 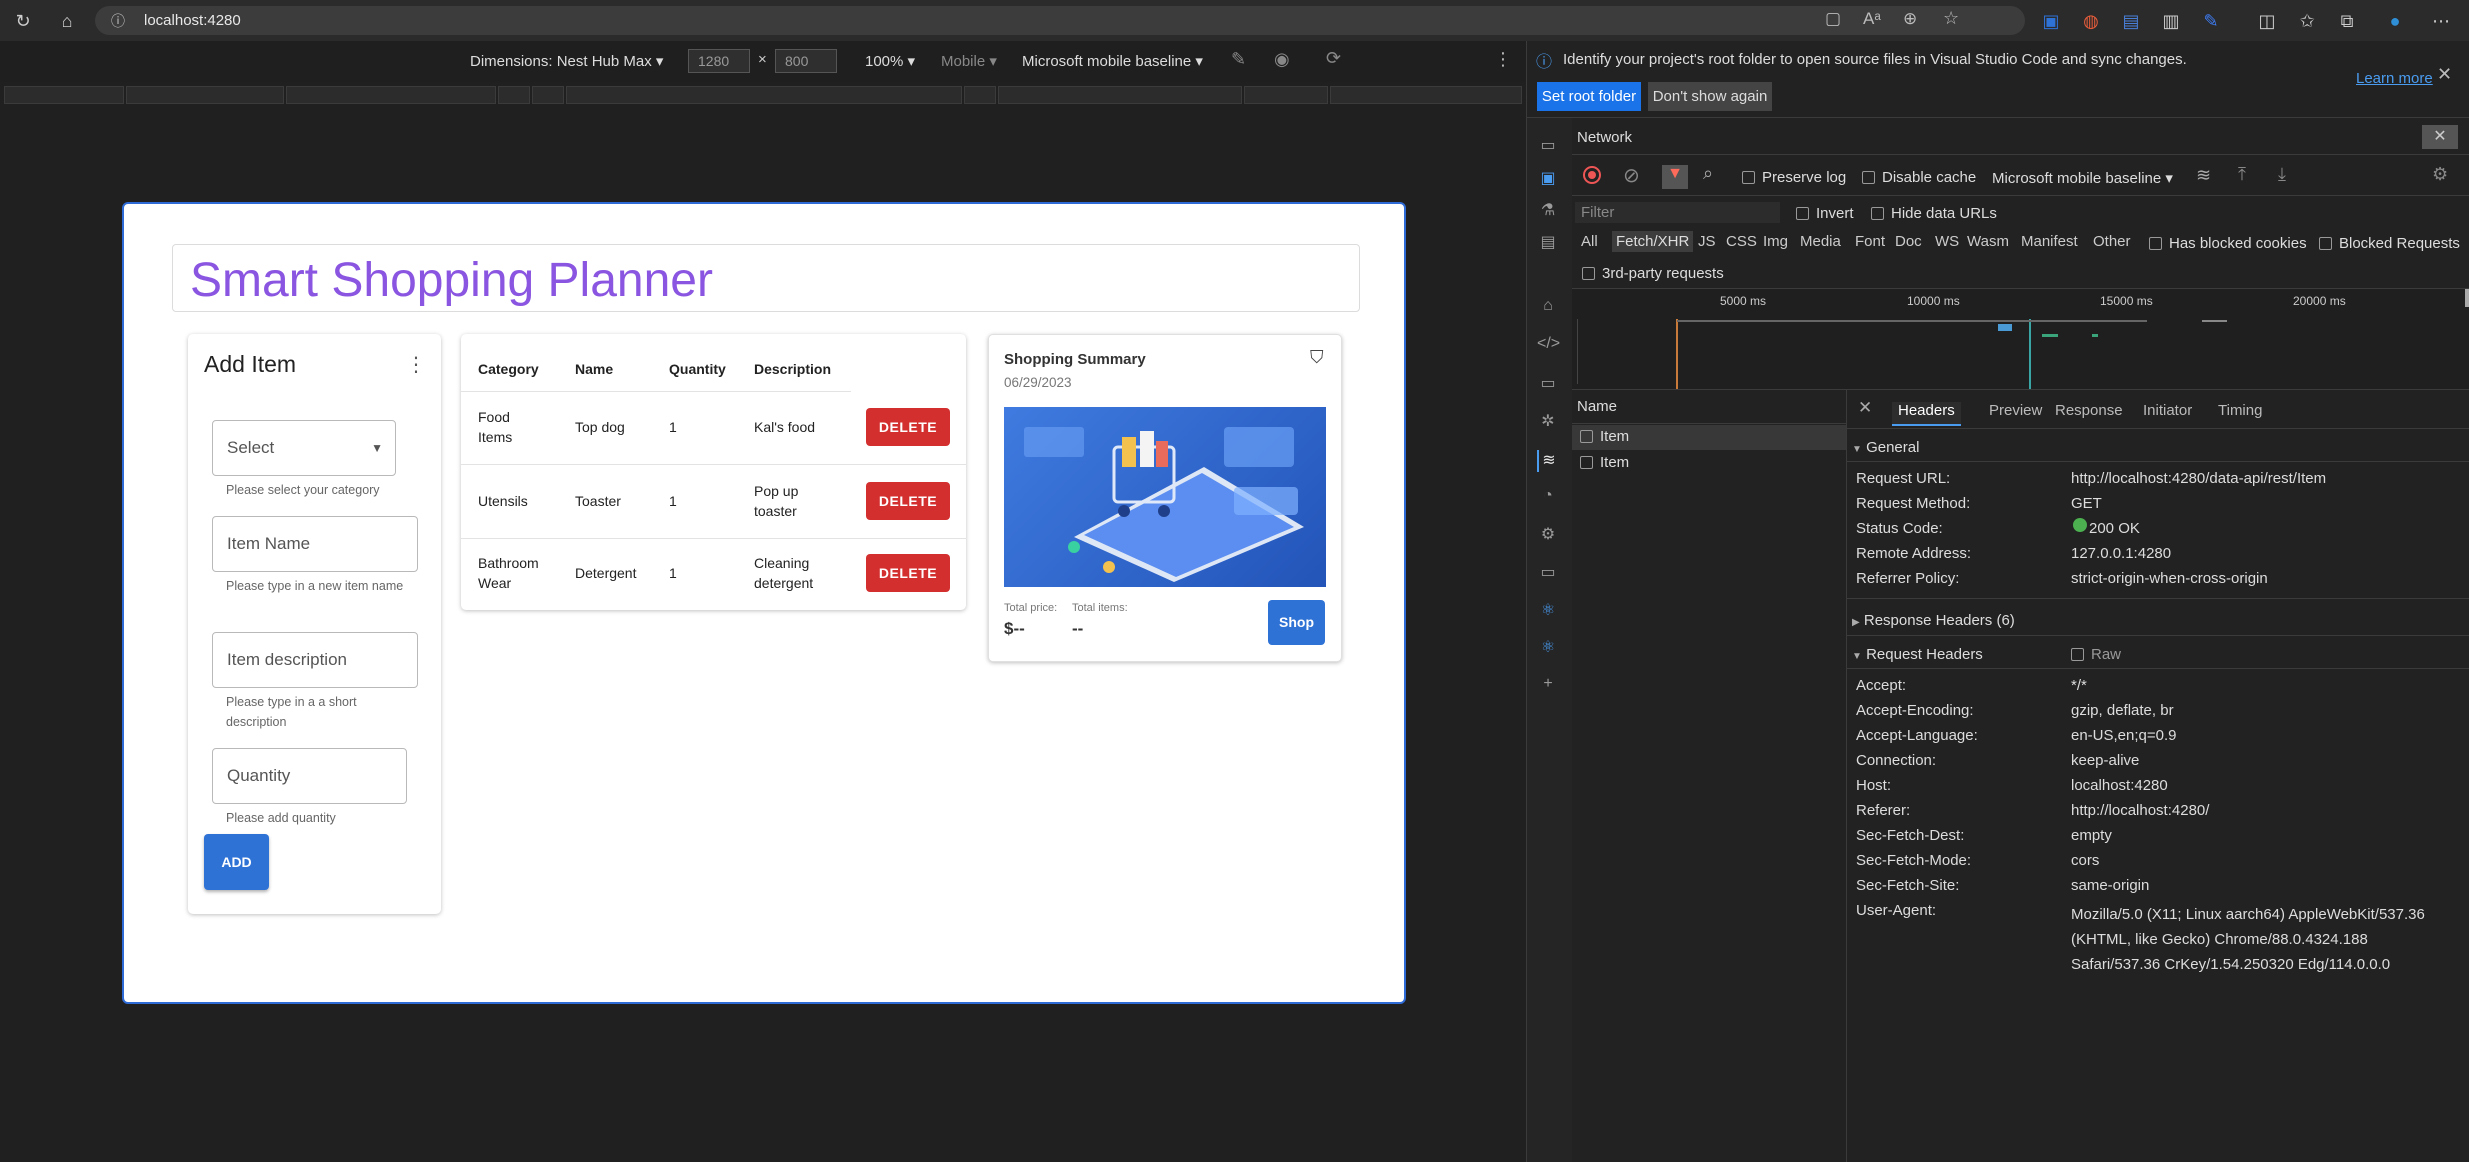 What do you see at coordinates (2020, 339) in the screenshot?
I see `timeline-overview: 5000 ms 10000 ms 15000 ms 20000 ms` at bounding box center [2020, 339].